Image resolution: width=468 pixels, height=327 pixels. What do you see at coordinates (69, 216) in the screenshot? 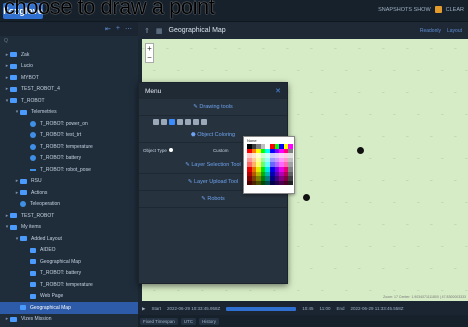
I see `sidebar-item: ▸ TEST_ROBOT` at bounding box center [69, 216].